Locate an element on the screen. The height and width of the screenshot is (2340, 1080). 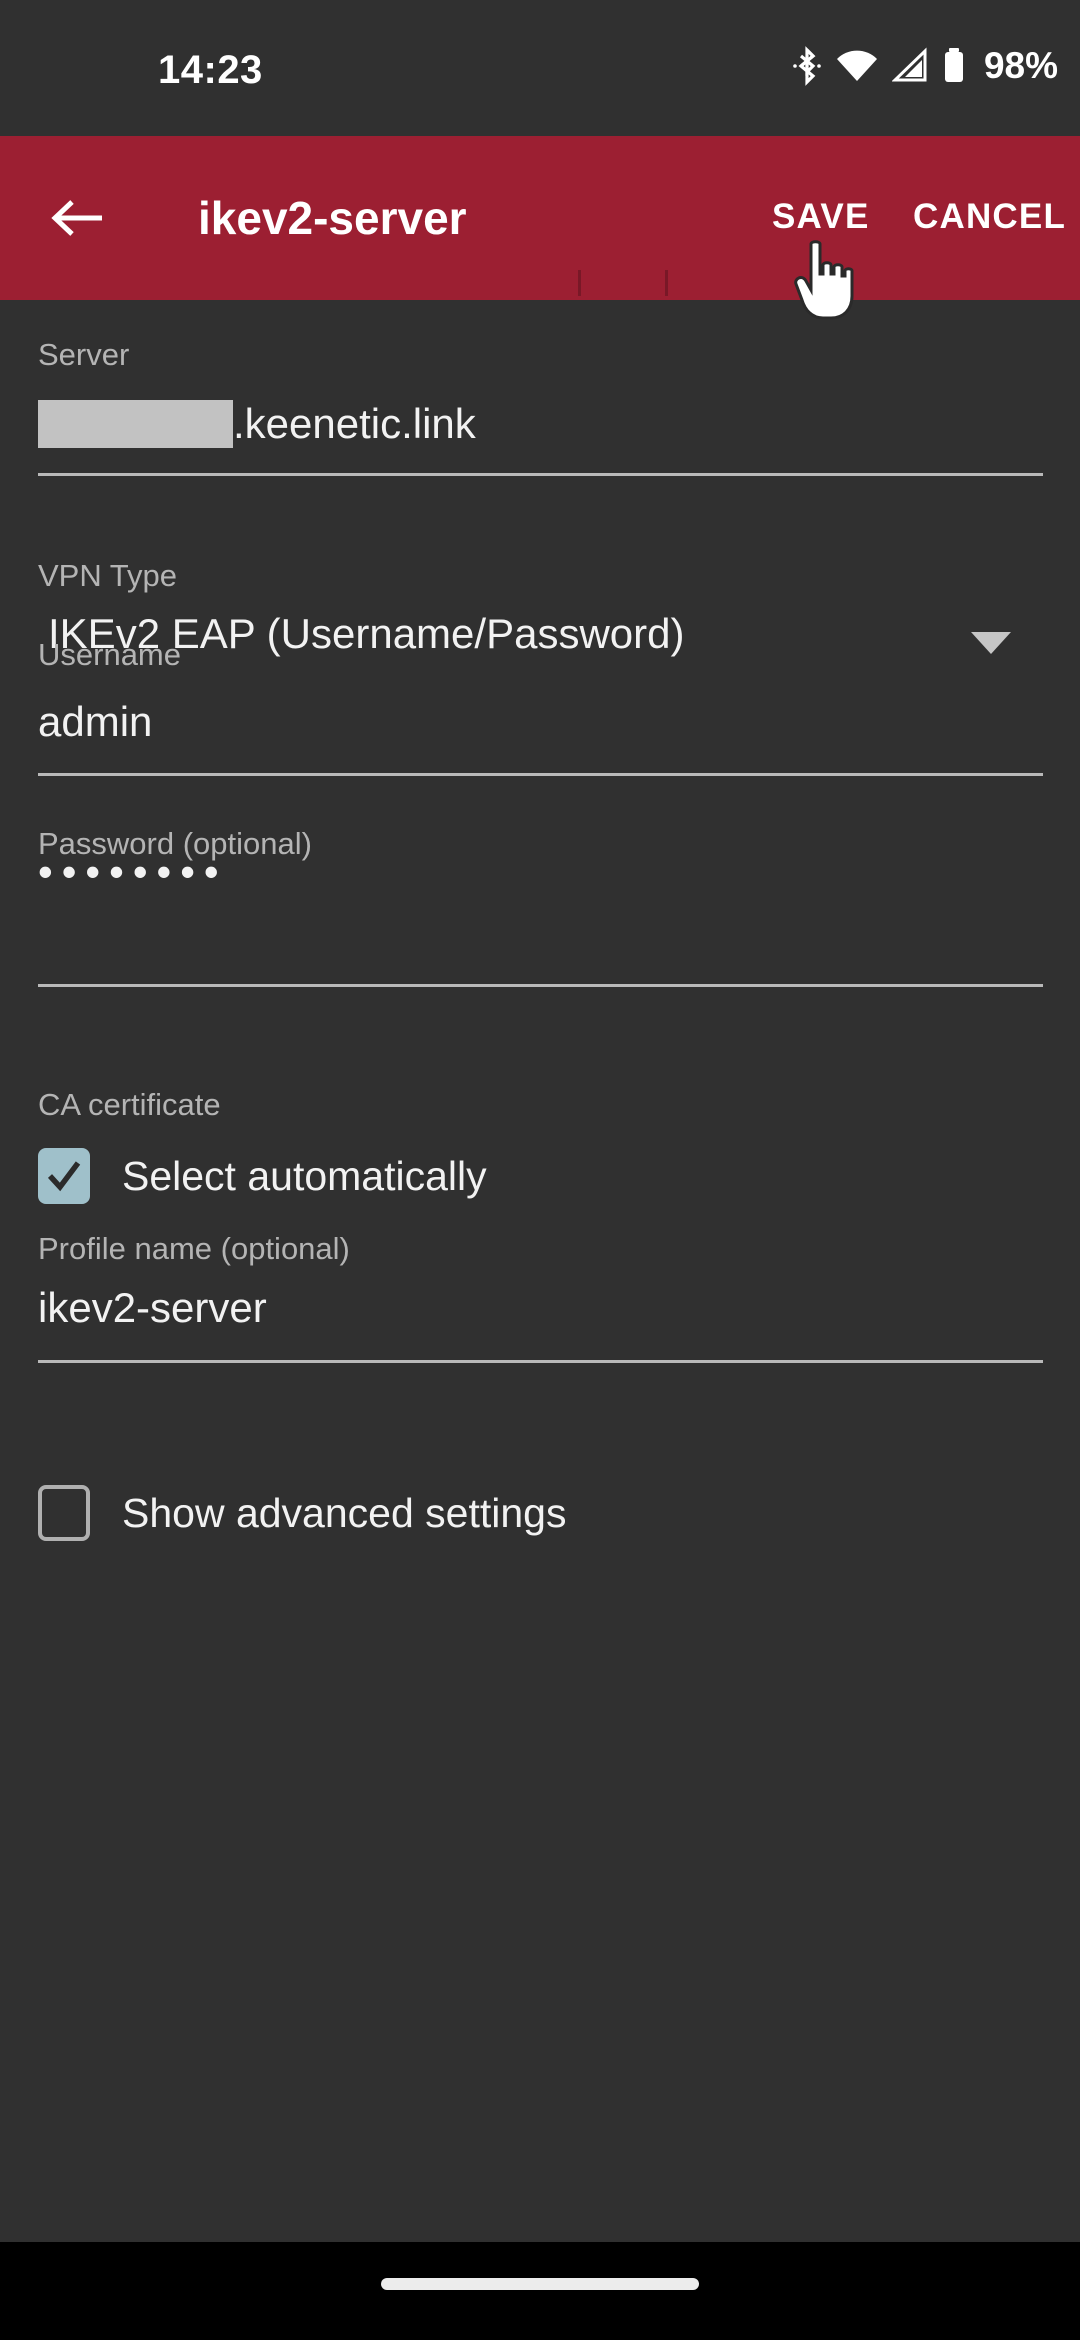
battery-percent-label: 98% is located at coordinates (1020, 65).